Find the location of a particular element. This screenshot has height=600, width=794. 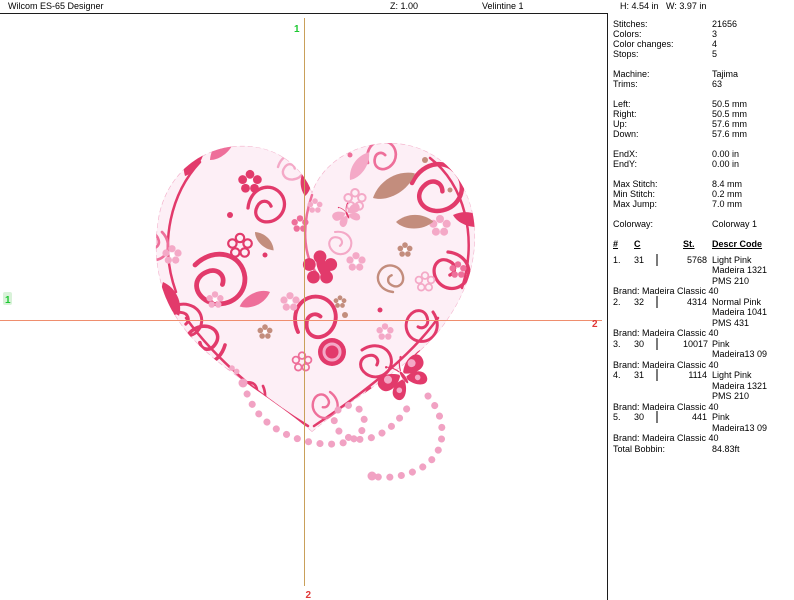

total-bobbin-value: 84.83ft is located at coordinates (726, 448).